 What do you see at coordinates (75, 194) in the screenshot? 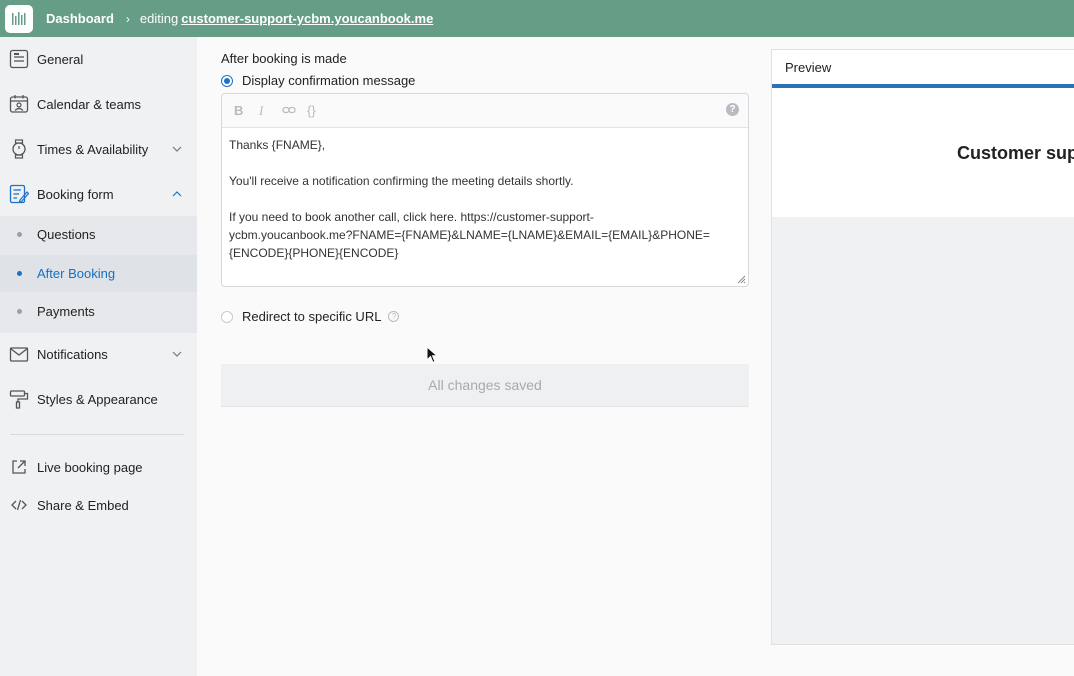
I see `sidebar-item-label: Booking form` at bounding box center [75, 194].